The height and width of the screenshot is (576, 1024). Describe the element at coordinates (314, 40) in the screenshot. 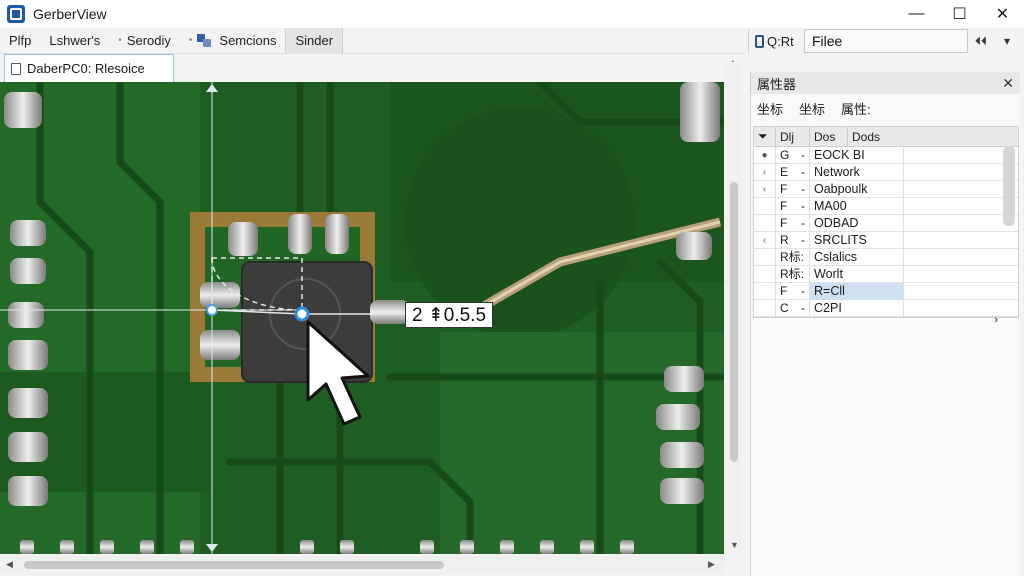

I see `menu-item-window: Sinder` at that location.